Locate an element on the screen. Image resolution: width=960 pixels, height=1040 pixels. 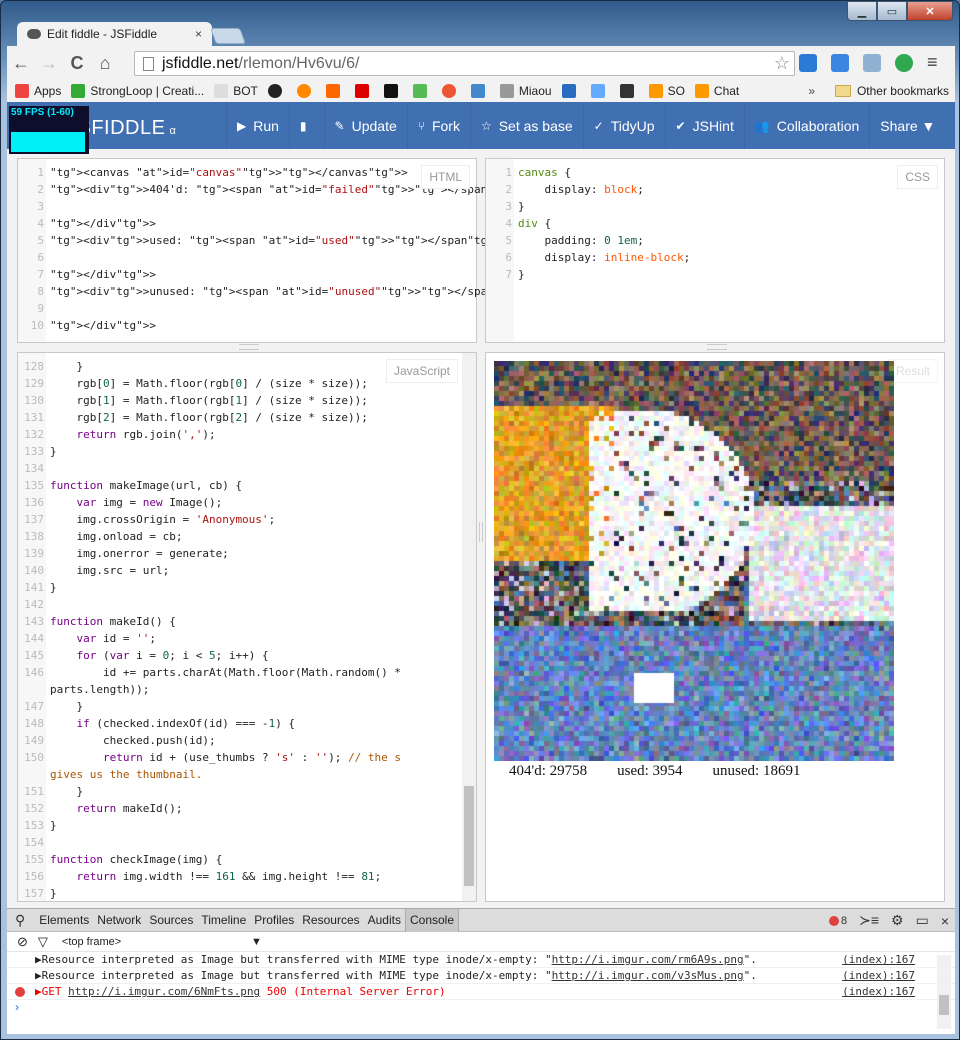
other-bookmarks: Other bookmarks is located at coordinates (891, 91).